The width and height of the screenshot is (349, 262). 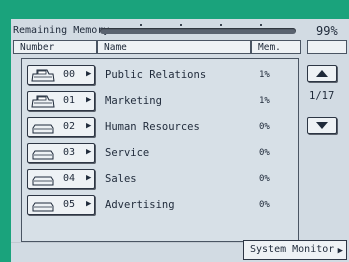 What do you see at coordinates (61, 101) in the screenshot?
I see `box-number-button: 01 ▶` at bounding box center [61, 101].